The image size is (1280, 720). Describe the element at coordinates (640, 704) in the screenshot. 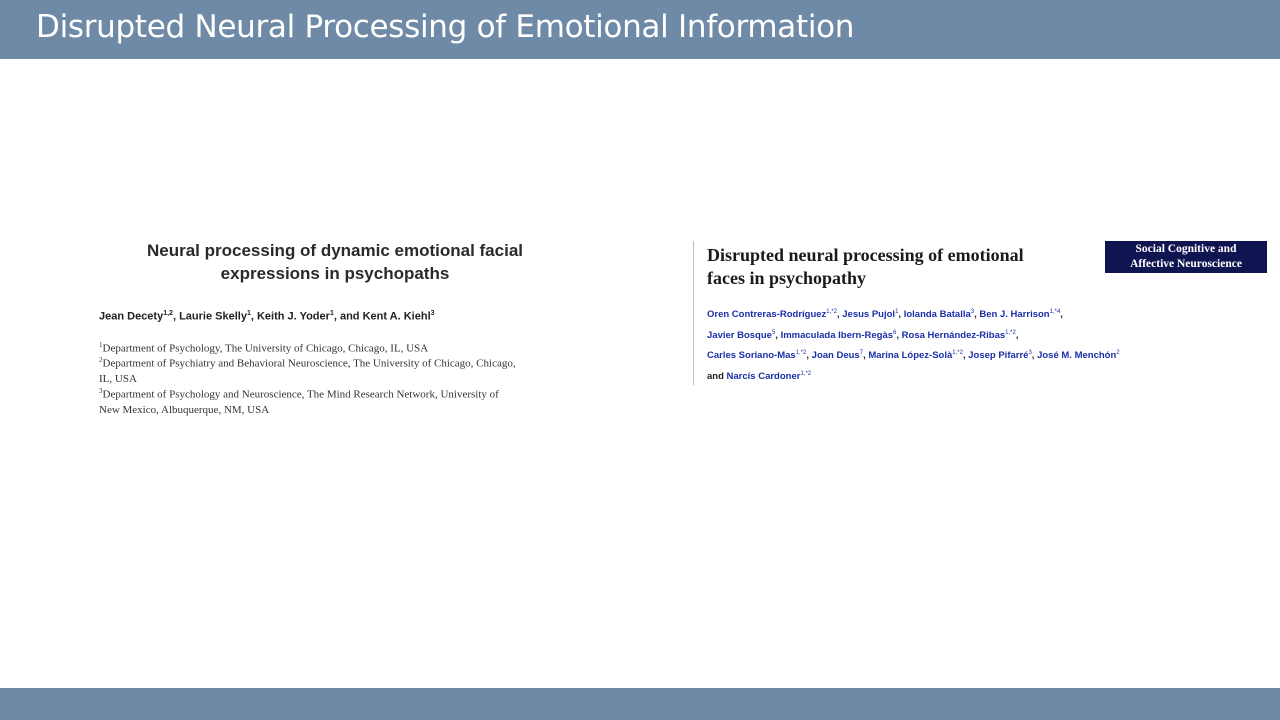

I see `footer-bar` at that location.